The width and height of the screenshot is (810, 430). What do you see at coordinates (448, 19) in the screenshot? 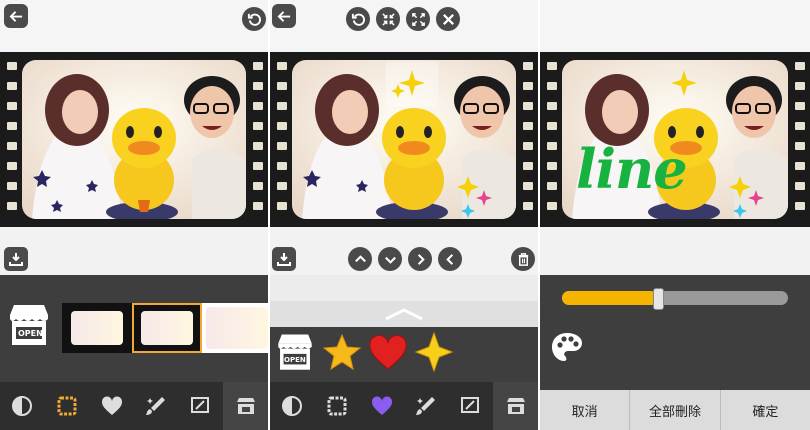
I see `close-icon` at bounding box center [448, 19].